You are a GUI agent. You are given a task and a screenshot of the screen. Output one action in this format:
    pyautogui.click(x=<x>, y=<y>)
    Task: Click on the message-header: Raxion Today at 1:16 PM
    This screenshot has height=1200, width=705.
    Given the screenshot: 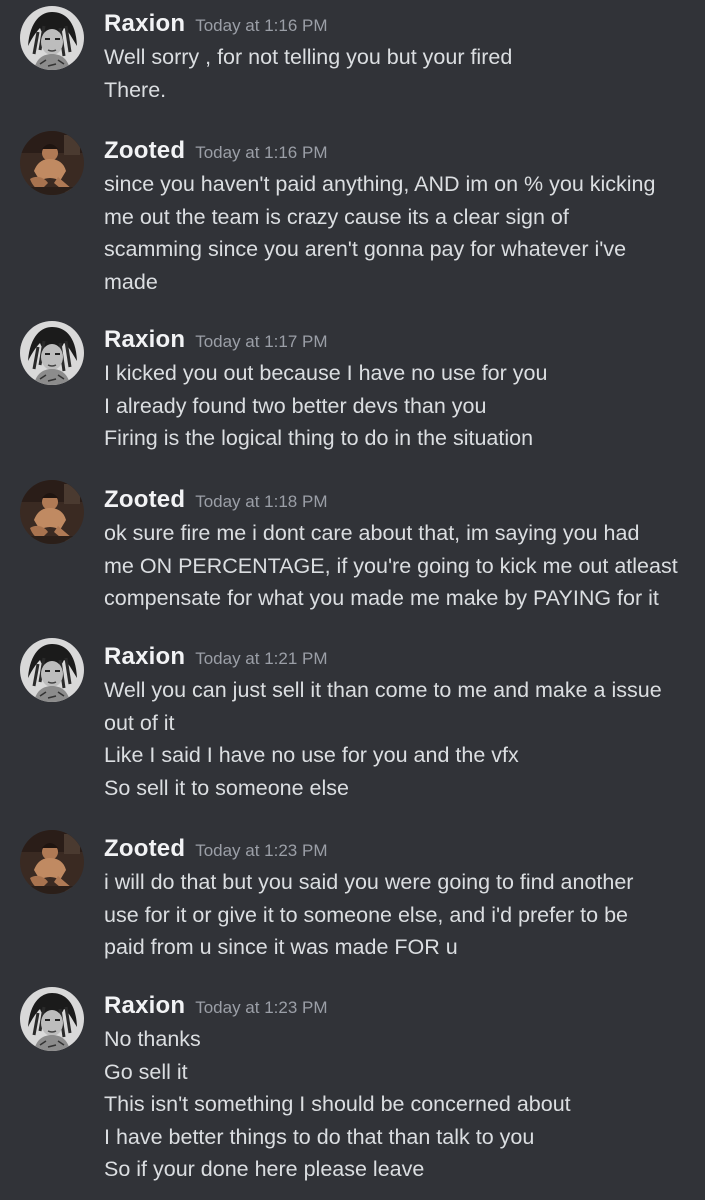 What is the action you would take?
    pyautogui.click(x=216, y=25)
    